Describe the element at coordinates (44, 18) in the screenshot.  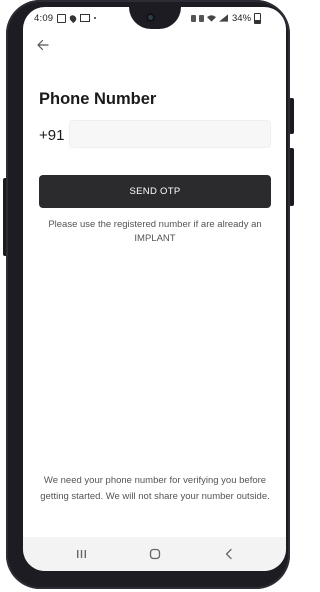
I see `status-time: 4:09` at that location.